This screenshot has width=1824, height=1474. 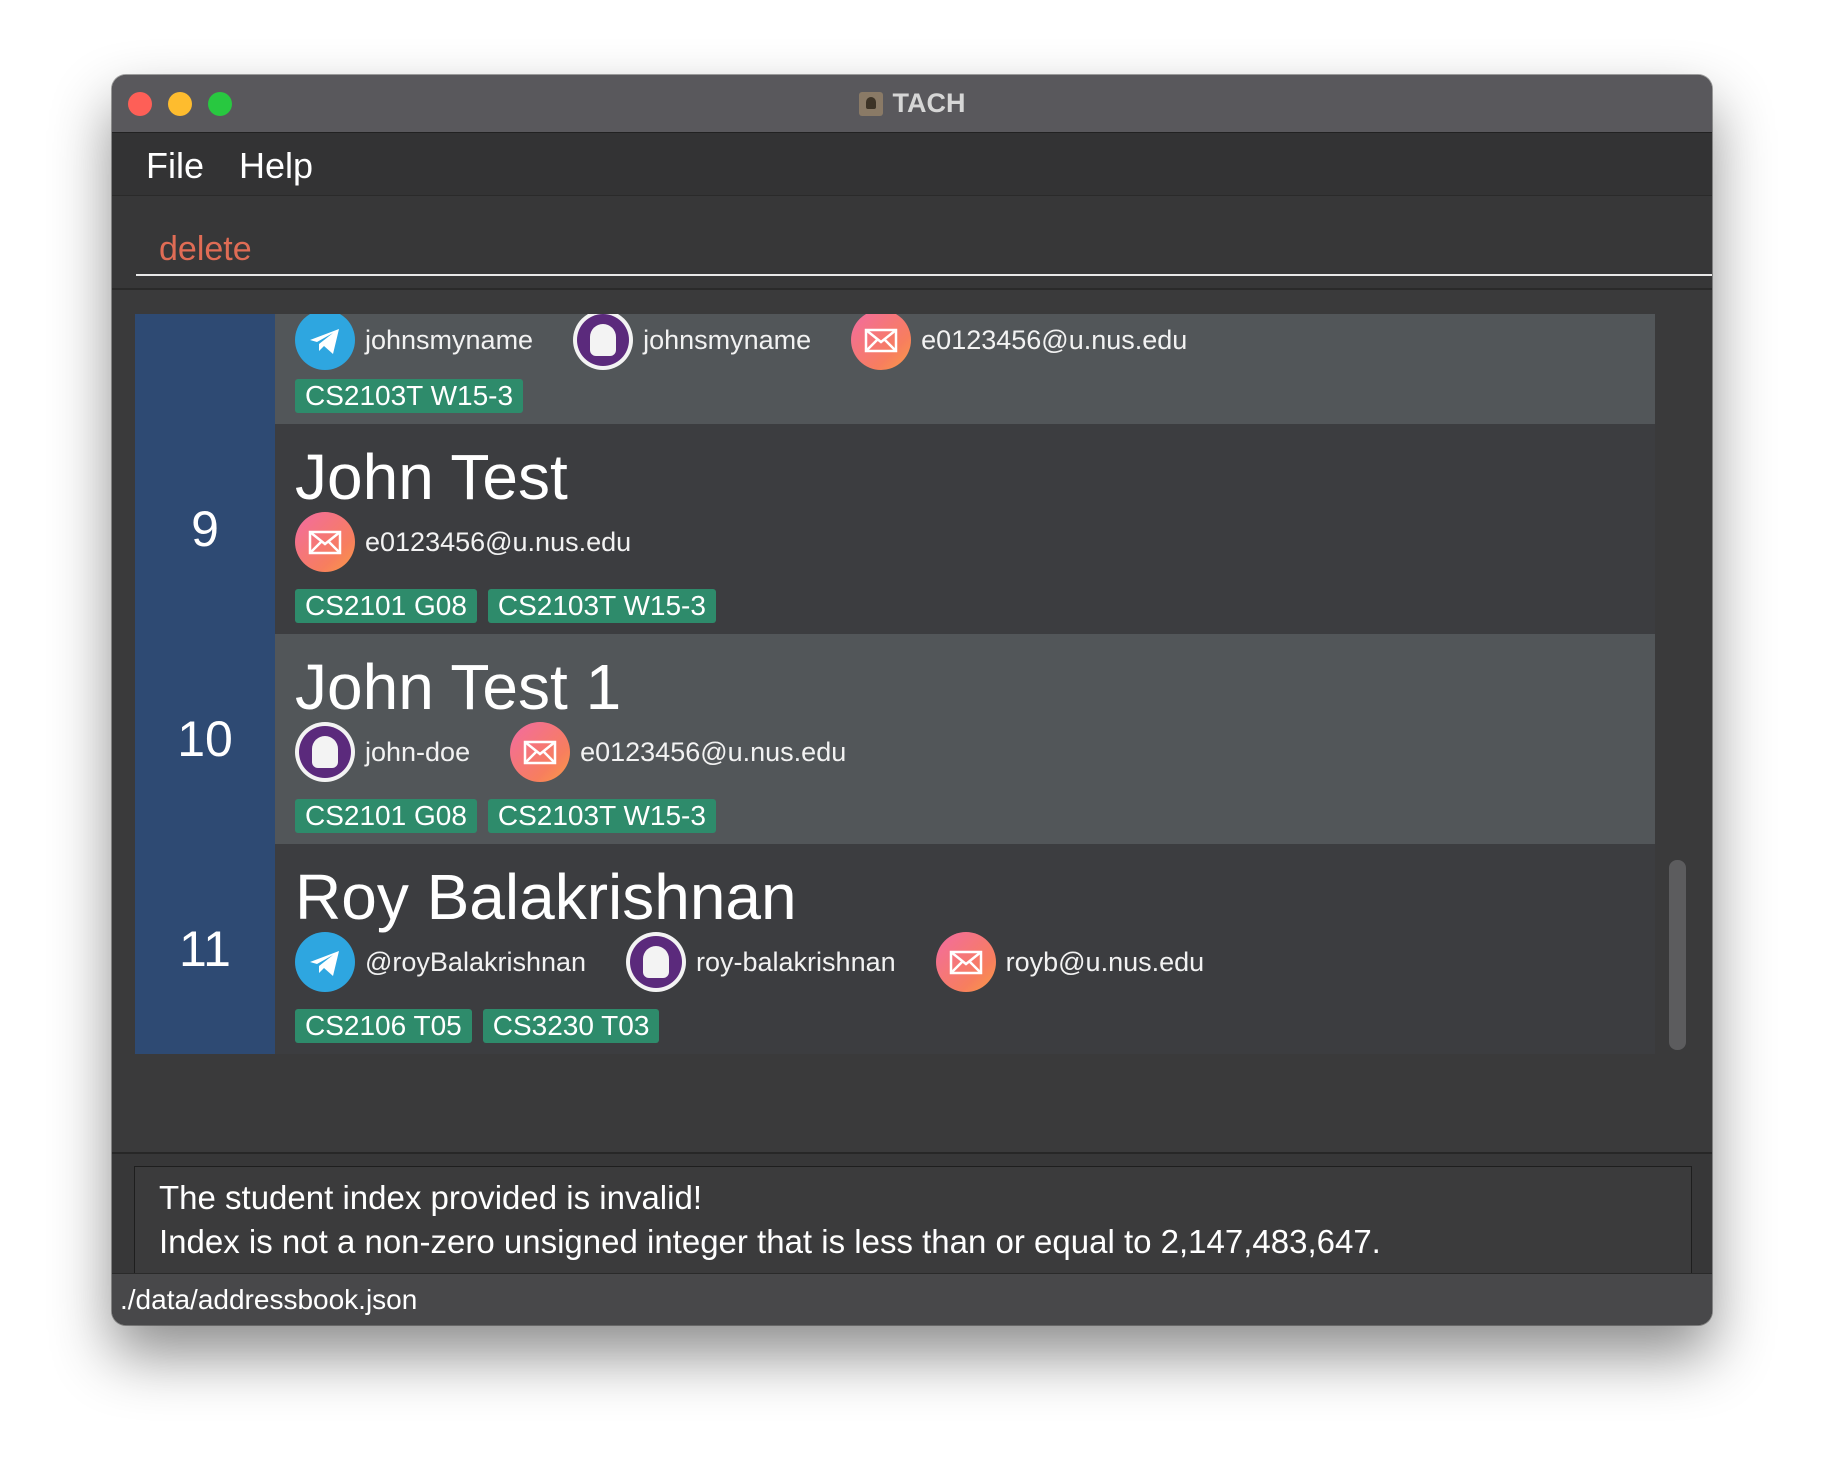 What do you see at coordinates (431, 477) in the screenshot?
I see `student-name: John Test` at bounding box center [431, 477].